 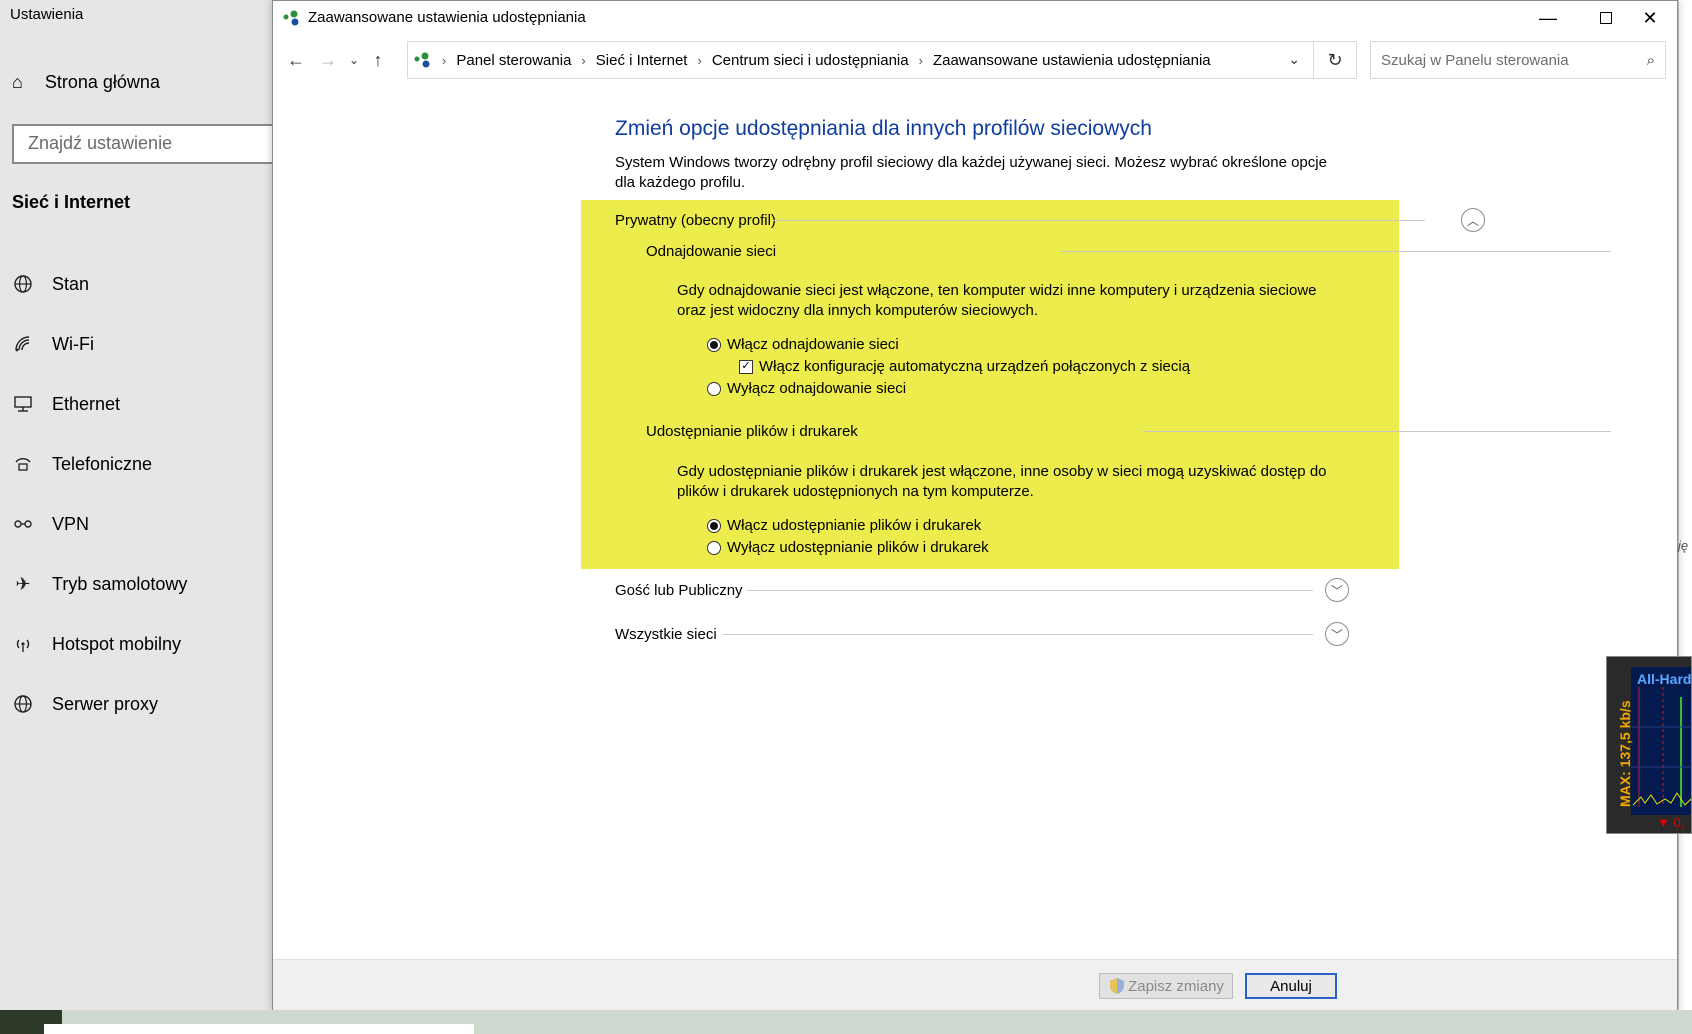 I want to click on file-sharing-off-option: Wyłącz udostępnianie plików i drukarek, so click(x=848, y=547).